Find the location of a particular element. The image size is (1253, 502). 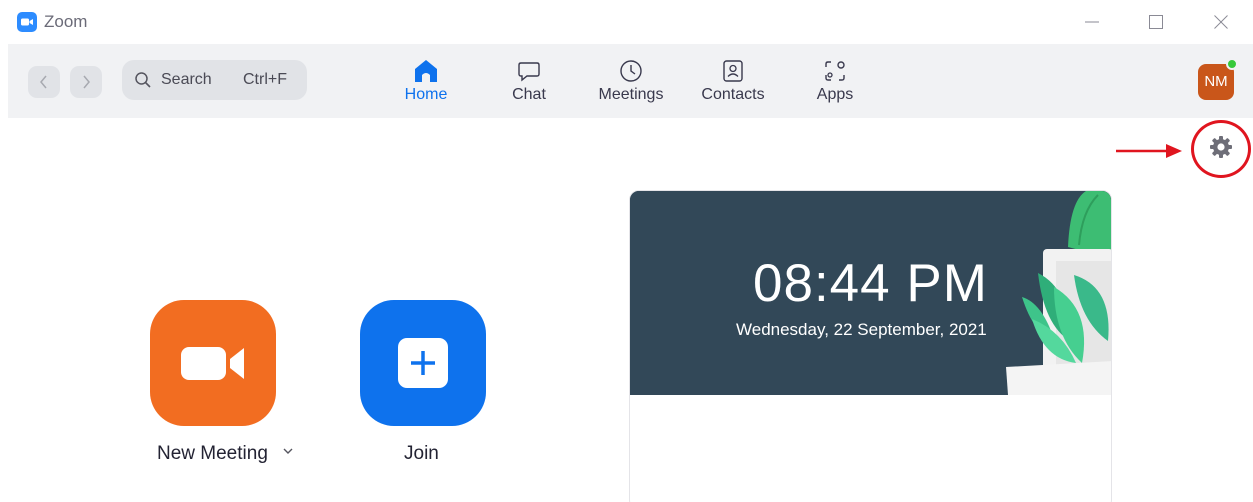

search-bar: Search Ctrl+F is located at coordinates (214, 80).